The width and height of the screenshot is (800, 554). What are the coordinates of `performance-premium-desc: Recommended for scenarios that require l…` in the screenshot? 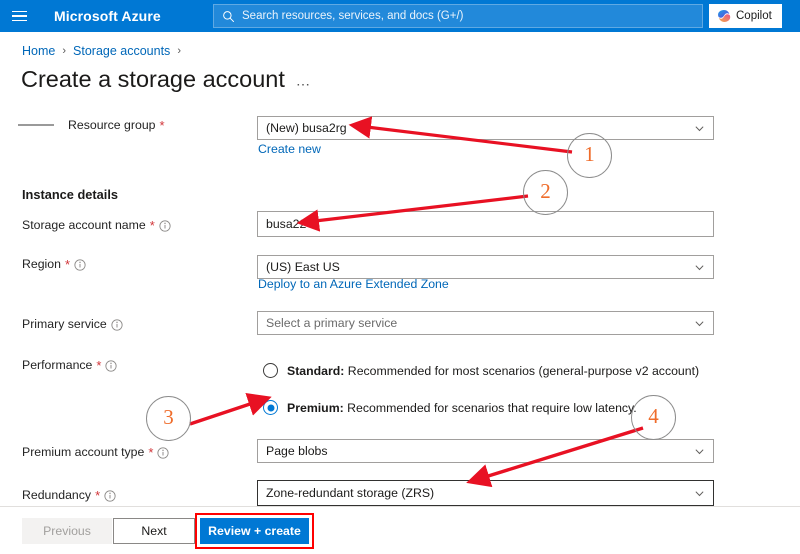 It's located at (490, 407).